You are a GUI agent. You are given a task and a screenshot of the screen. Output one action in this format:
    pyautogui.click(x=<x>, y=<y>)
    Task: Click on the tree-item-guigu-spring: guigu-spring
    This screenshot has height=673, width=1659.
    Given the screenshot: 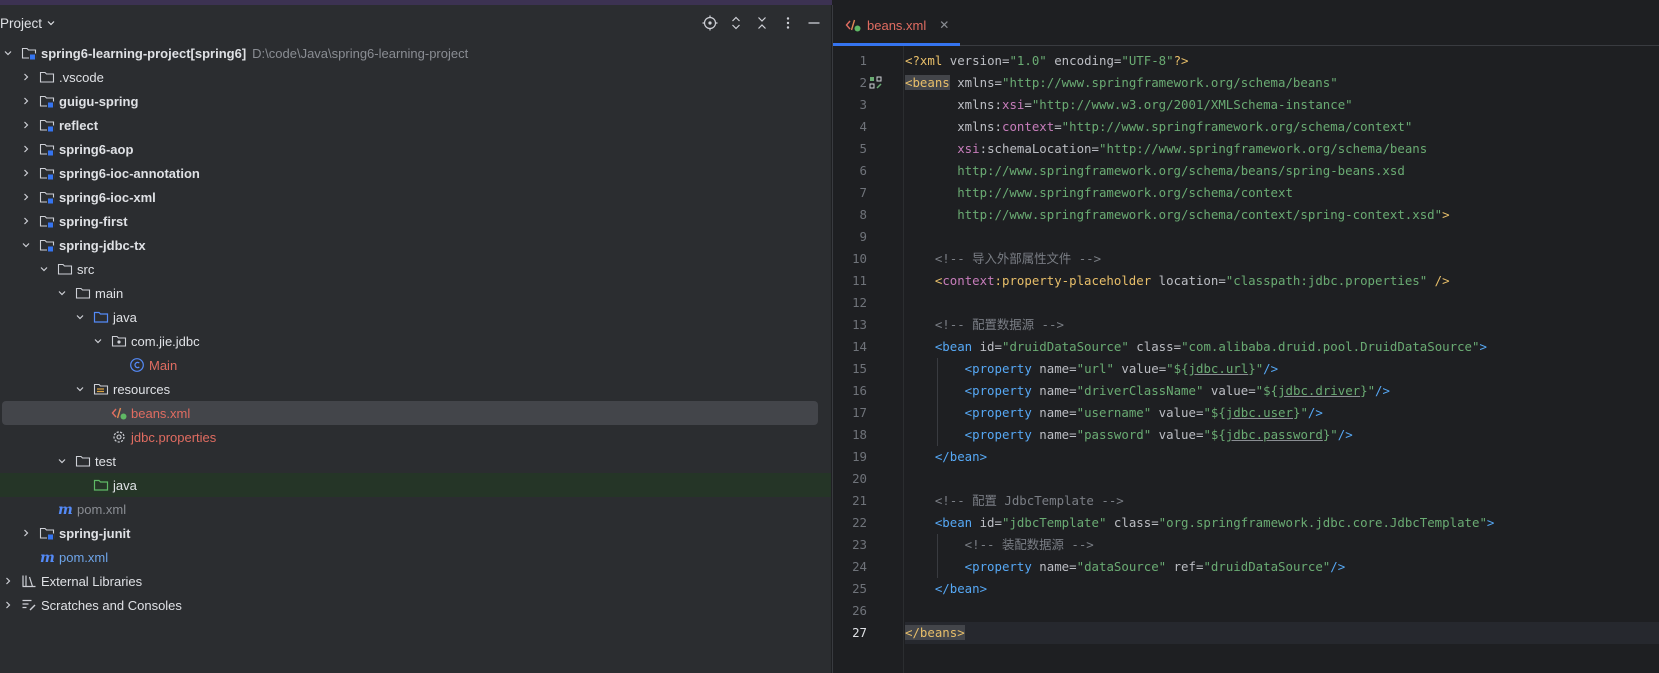 What is the action you would take?
    pyautogui.click(x=415, y=101)
    